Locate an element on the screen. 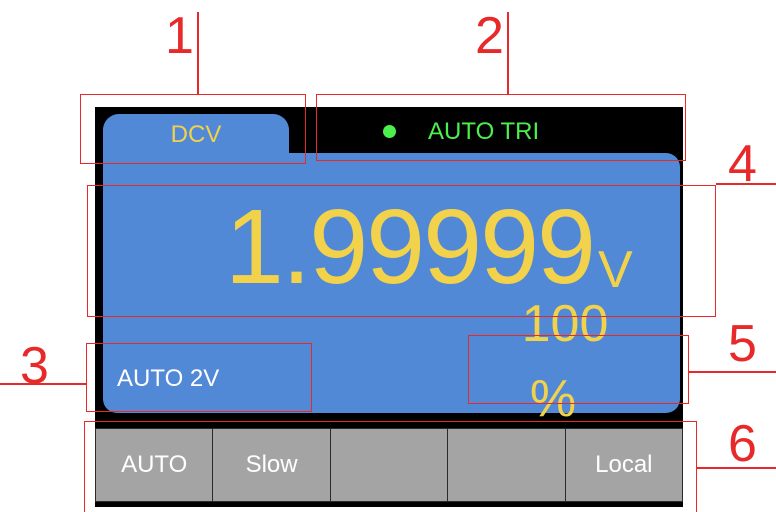  callout-number-3: 3 is located at coordinates (34, 366).